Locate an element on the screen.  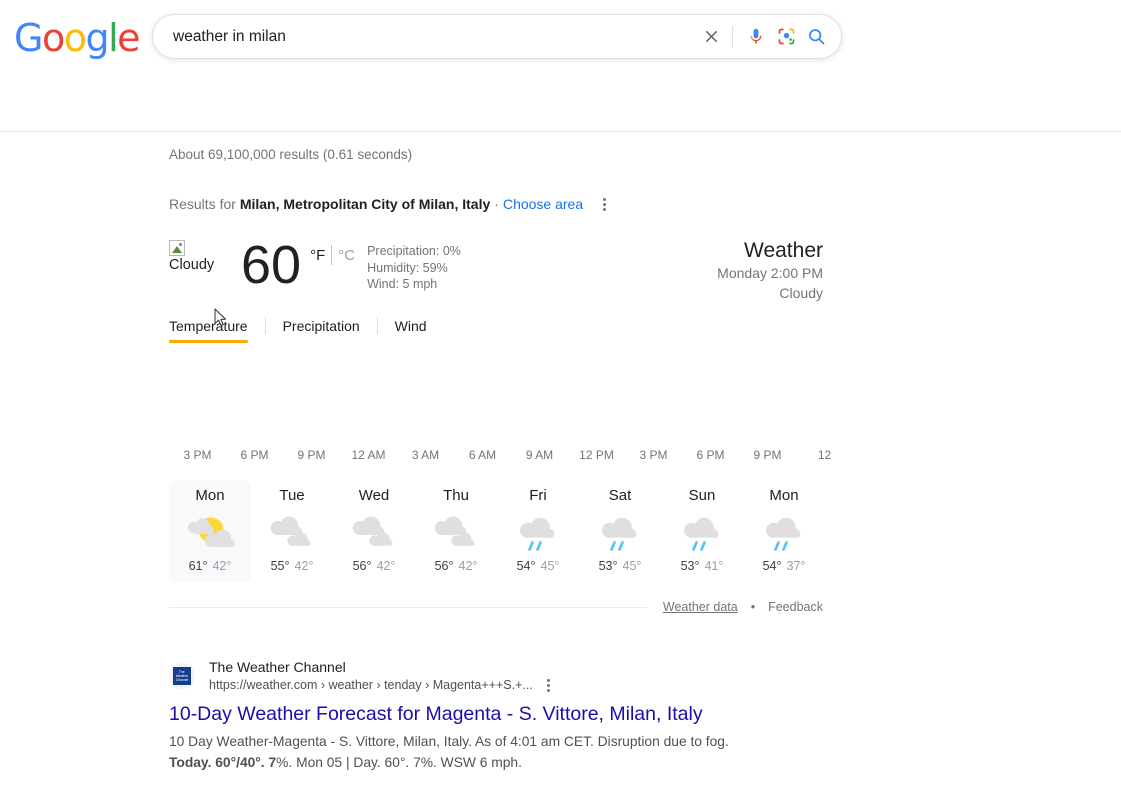
forecast-day-name: Tue is located at coordinates (292, 495).